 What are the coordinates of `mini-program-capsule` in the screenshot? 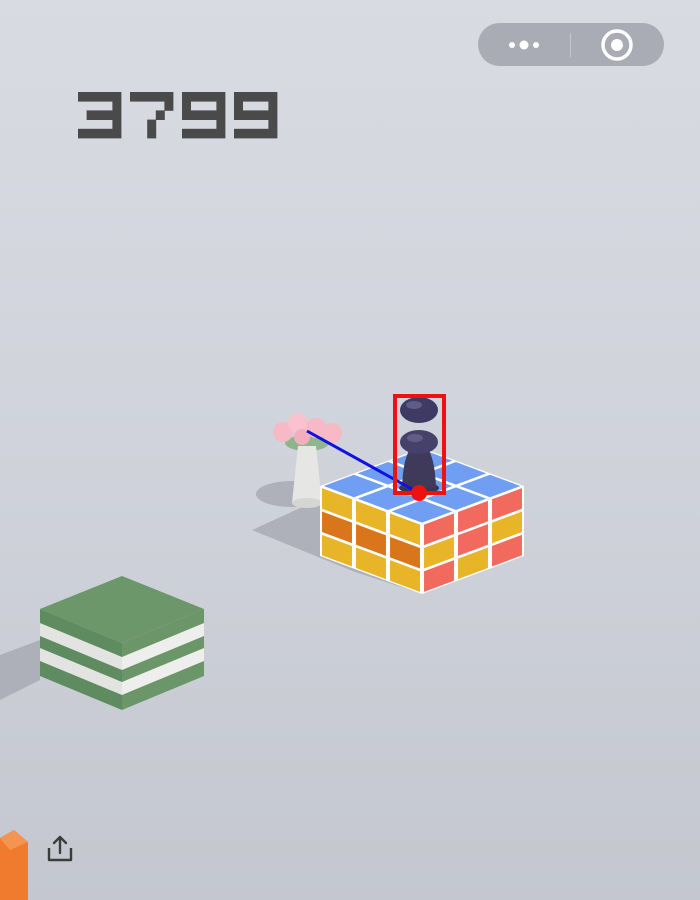 It's located at (571, 44).